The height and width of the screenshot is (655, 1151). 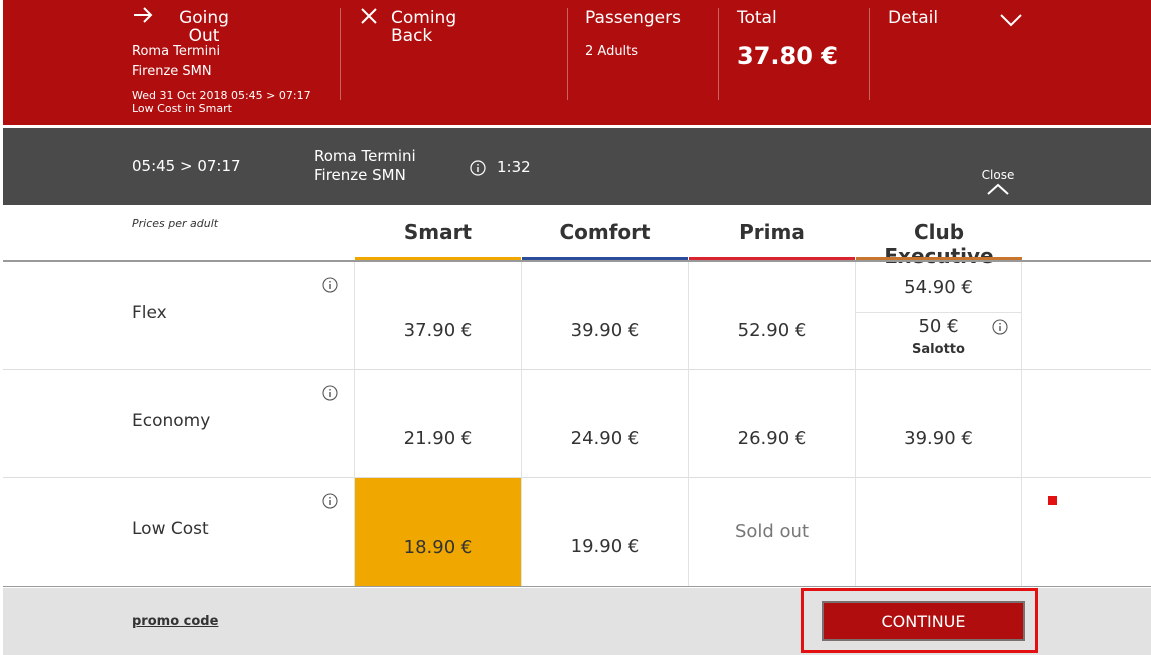 I want to click on column-divider, so click(x=1021, y=424).